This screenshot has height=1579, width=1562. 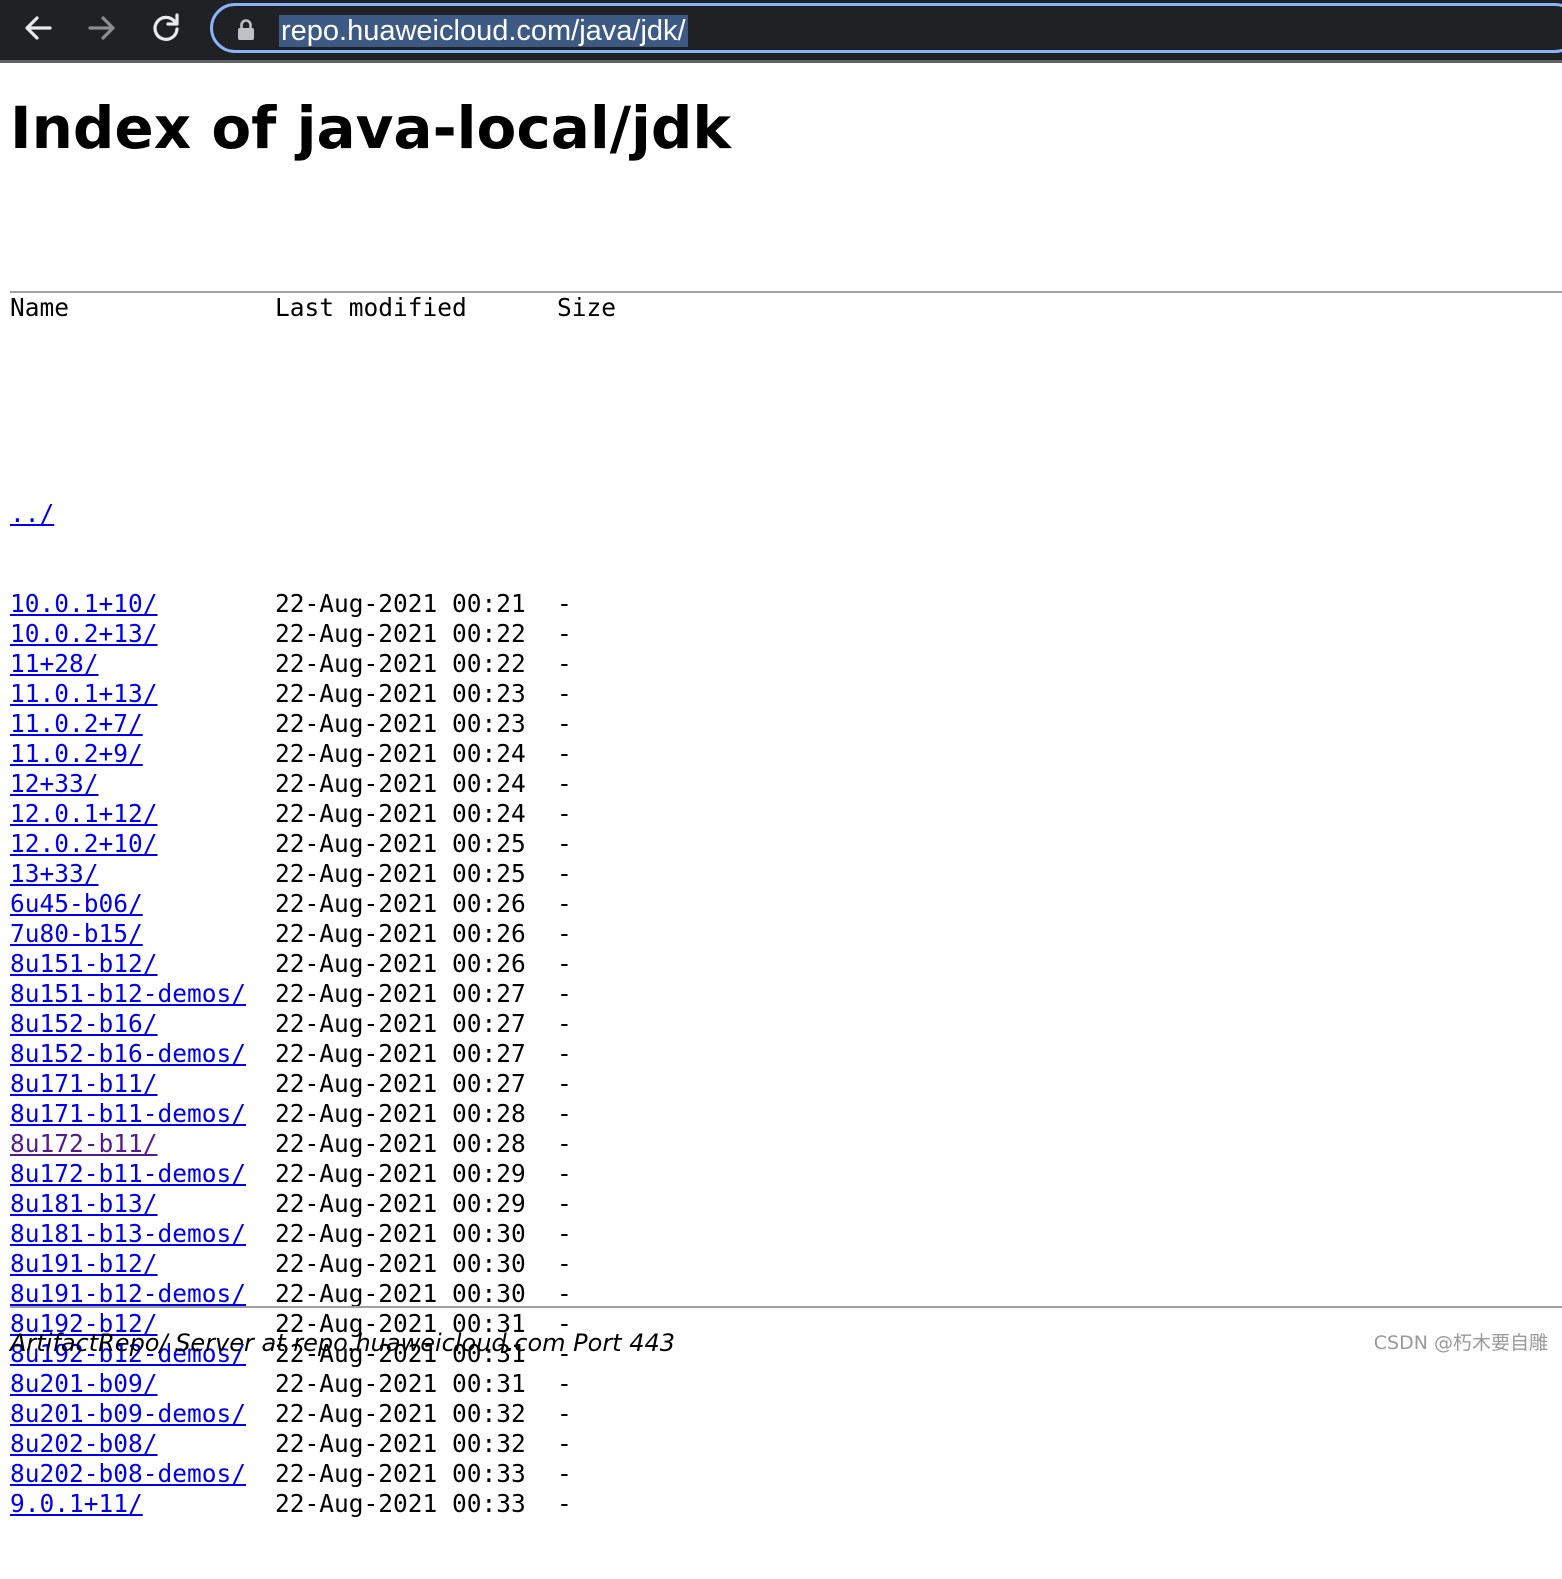 I want to click on entry-name-cell: 8u181-b13-demos/, so click(x=142, y=1234).